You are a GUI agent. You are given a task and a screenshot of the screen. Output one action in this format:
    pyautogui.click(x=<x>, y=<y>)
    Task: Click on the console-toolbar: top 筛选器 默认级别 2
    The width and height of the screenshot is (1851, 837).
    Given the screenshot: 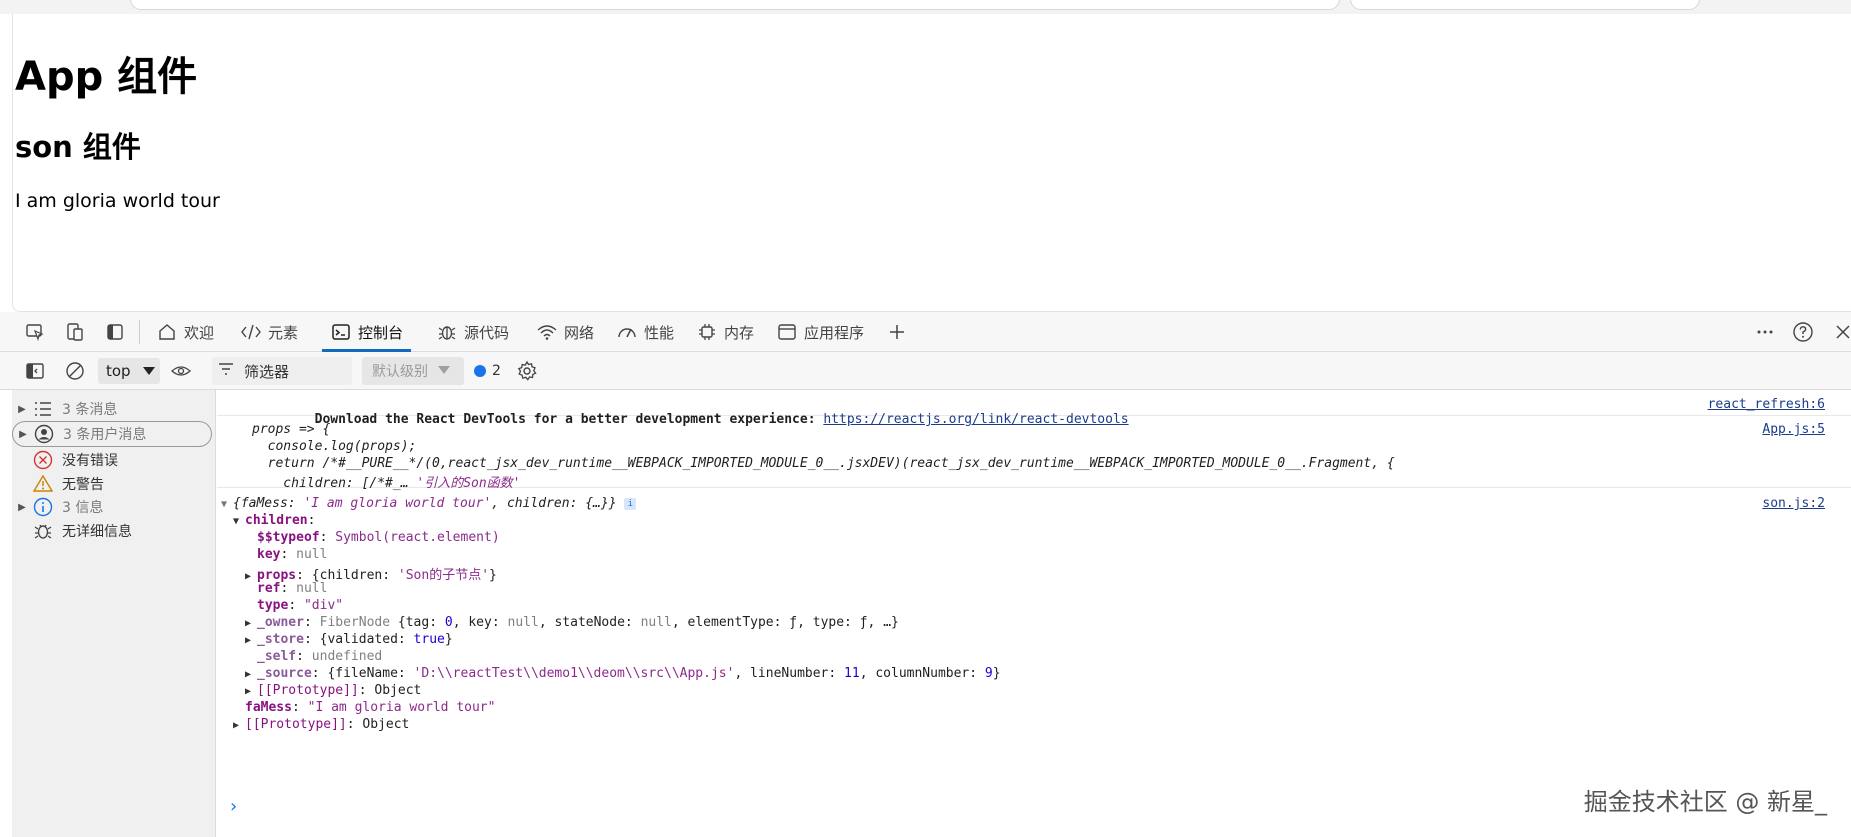 What is the action you would take?
    pyautogui.click(x=925, y=371)
    